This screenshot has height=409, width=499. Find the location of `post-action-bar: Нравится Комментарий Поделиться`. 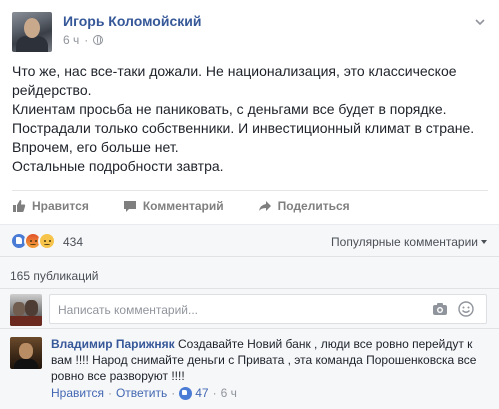

post-action-bar: Нравится Комментарий Поделиться is located at coordinates (250, 205).